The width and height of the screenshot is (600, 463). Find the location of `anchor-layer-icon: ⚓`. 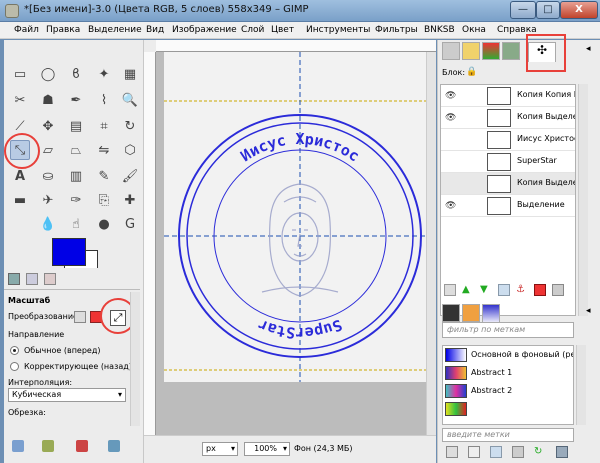

anchor-layer-icon: ⚓ is located at coordinates (522, 290).